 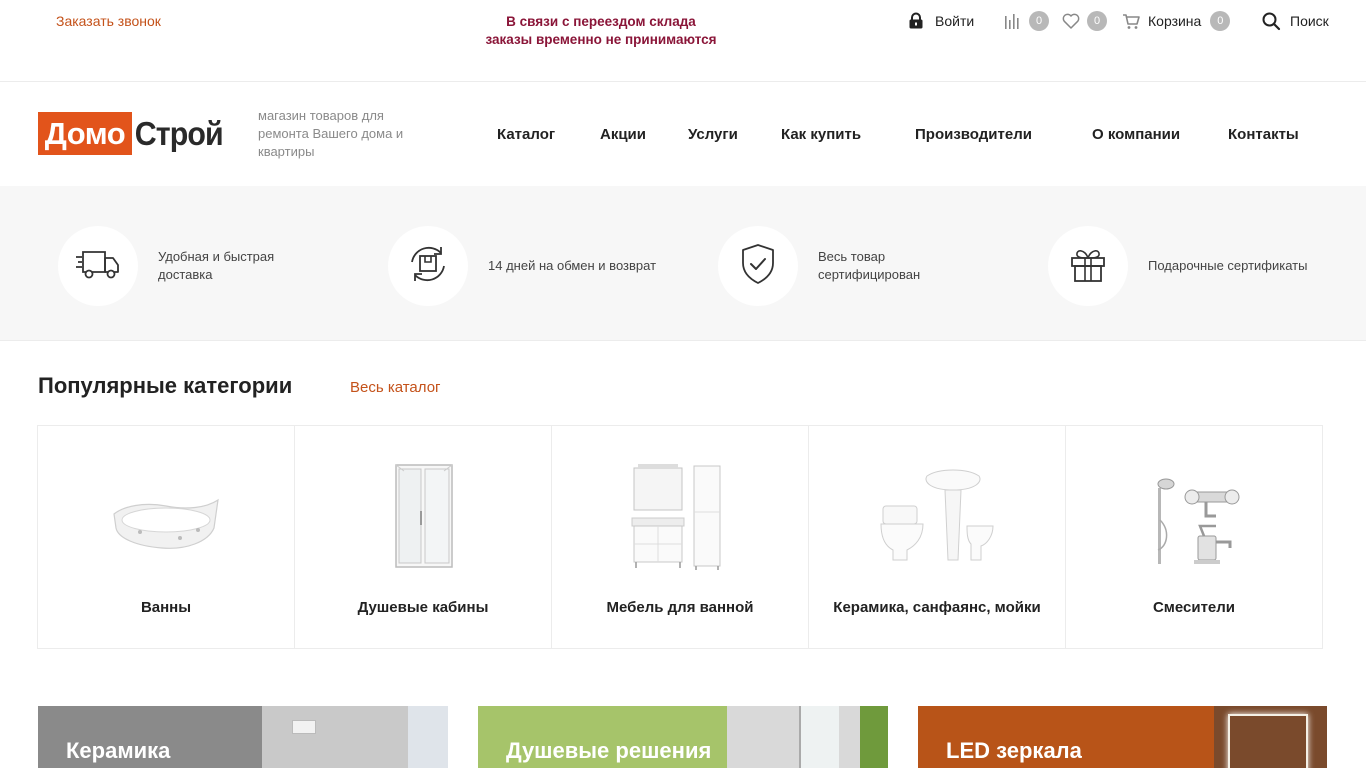 I want to click on nav-contacts: Контакты, so click(x=1263, y=134).